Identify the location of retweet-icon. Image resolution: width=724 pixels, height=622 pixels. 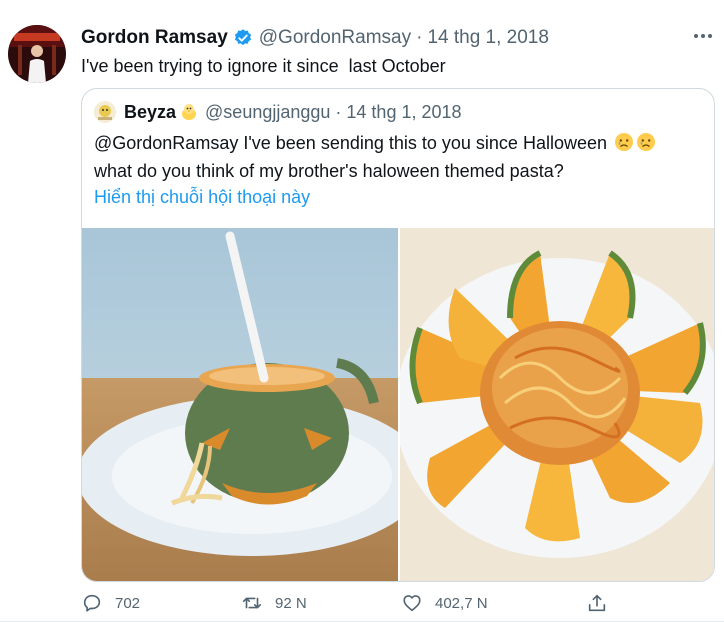
(252, 603).